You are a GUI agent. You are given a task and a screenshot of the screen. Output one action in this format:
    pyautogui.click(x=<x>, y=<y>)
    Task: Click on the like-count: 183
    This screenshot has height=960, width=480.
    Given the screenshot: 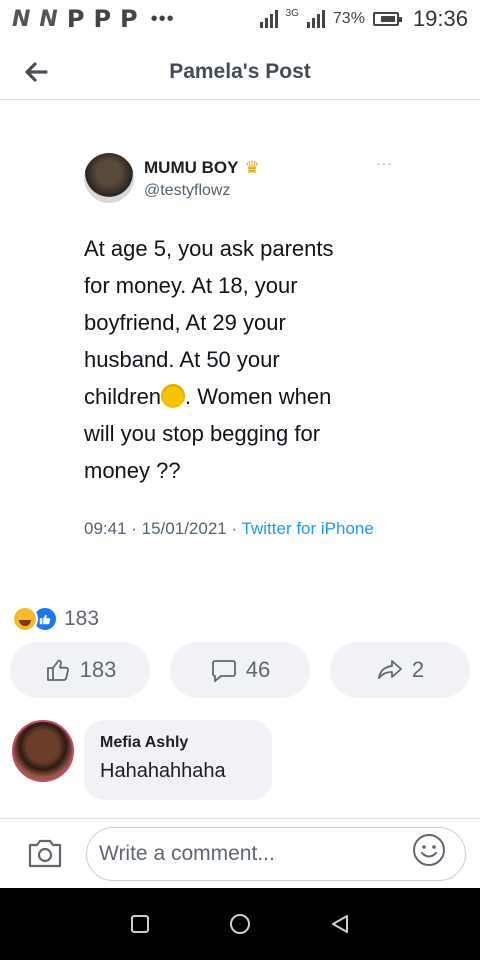 What is the action you would take?
    pyautogui.click(x=98, y=669)
    